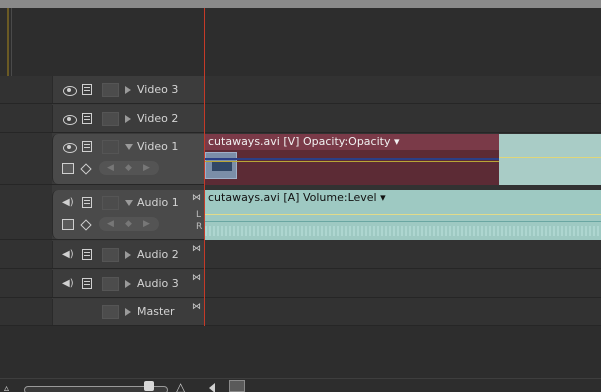  Describe the element at coordinates (300, 352) in the screenshot. I see `empty-area-bottom` at that location.